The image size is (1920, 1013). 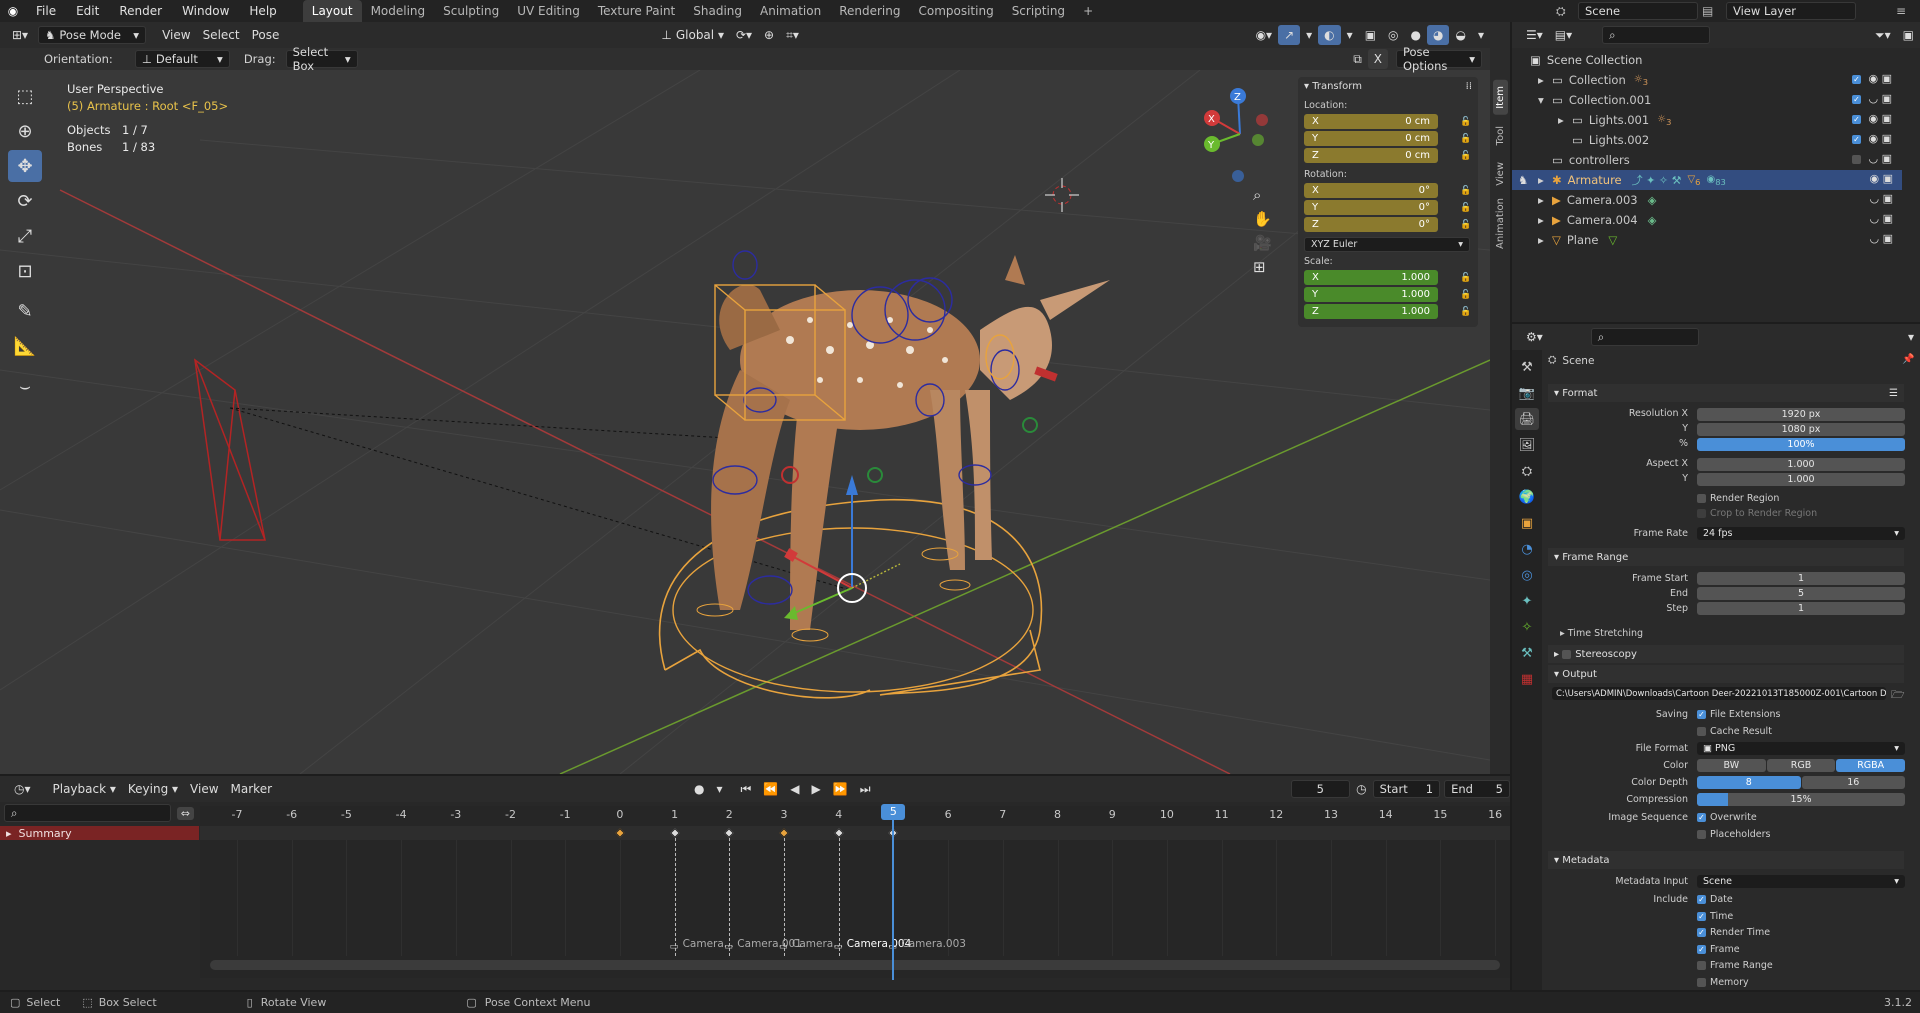 What do you see at coordinates (25, 346) in the screenshot?
I see `measure-tool-icon: 📐` at bounding box center [25, 346].